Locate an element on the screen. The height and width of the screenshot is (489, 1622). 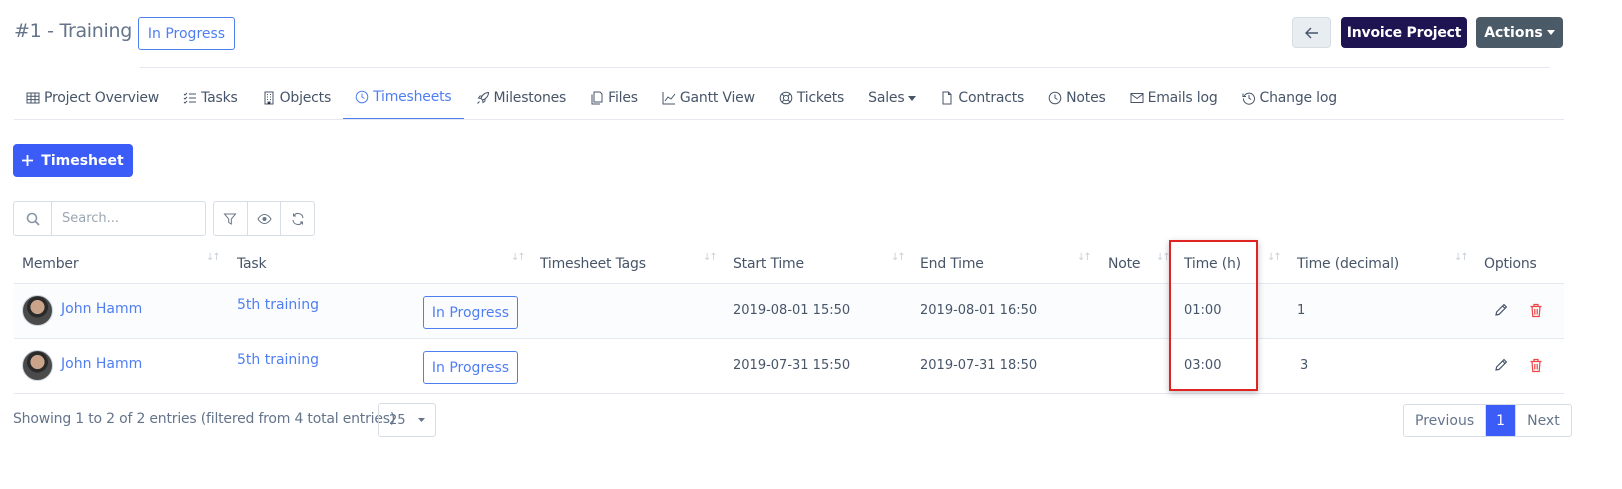
start-time: 2019-08-01 15:50 is located at coordinates (792, 310).